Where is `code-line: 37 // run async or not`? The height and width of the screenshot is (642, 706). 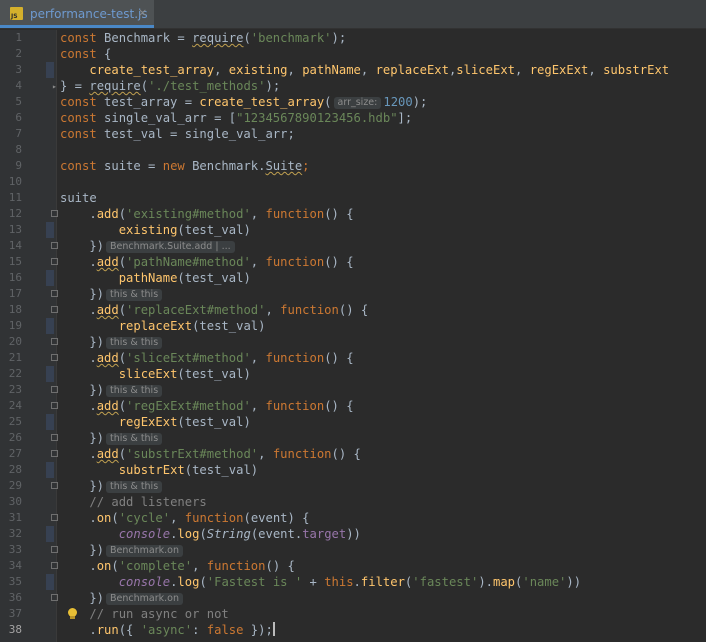
code-line: 37 // run async or not is located at coordinates (353, 614).